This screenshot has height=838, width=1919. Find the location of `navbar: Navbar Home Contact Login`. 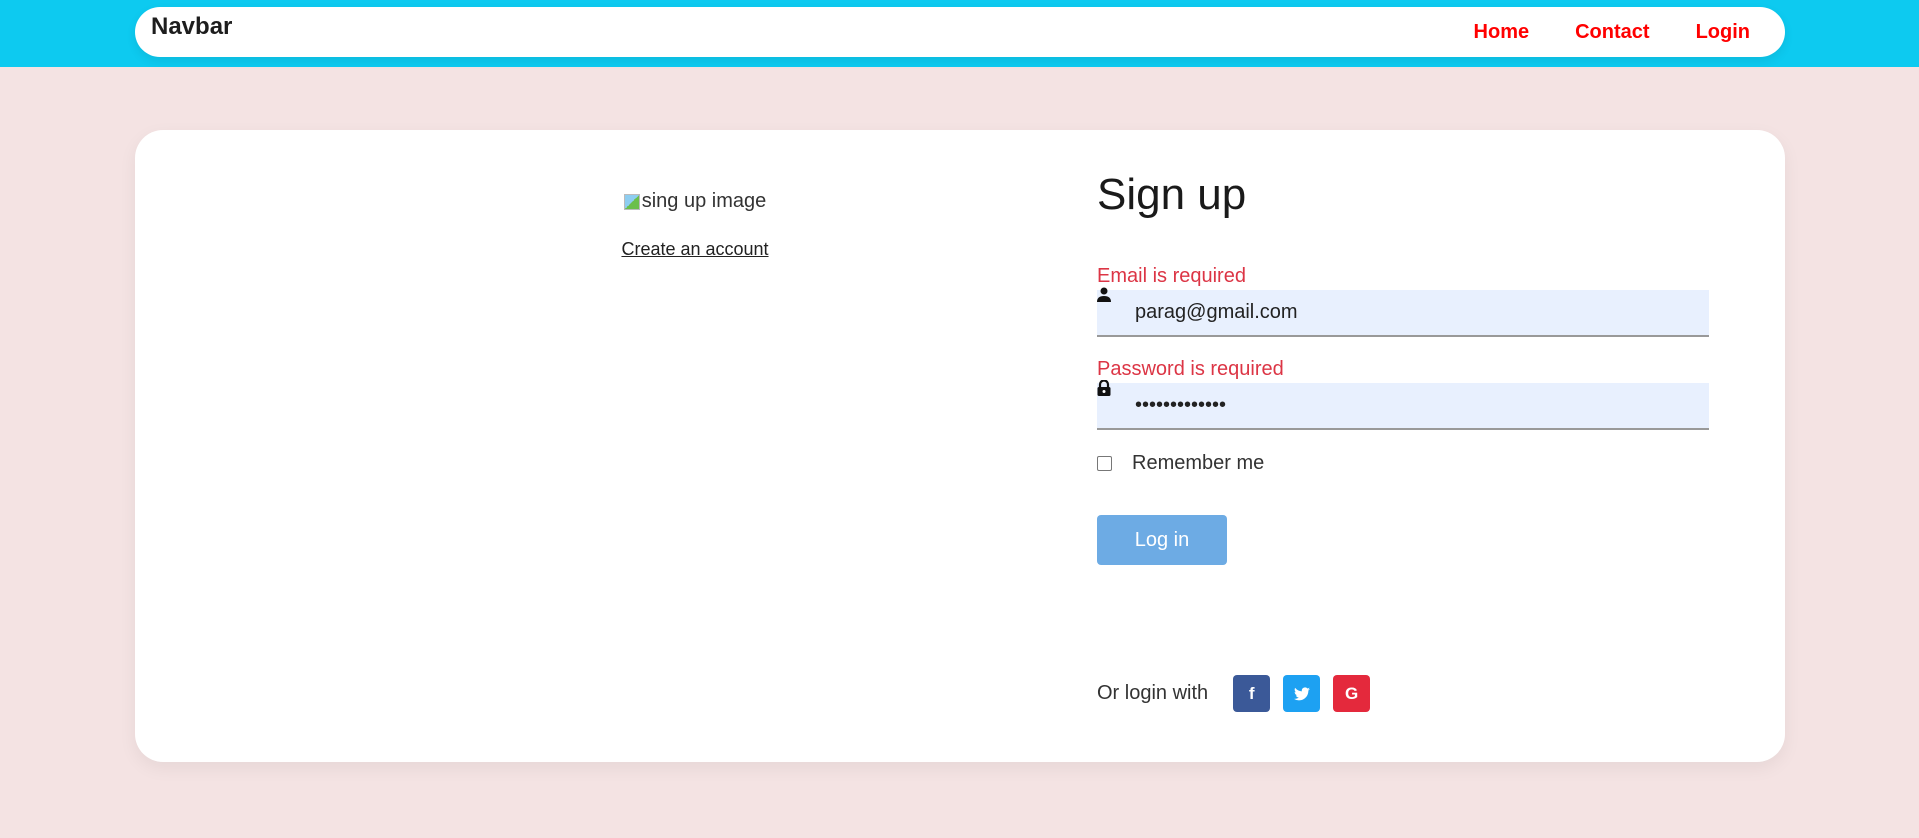

navbar: Navbar Home Contact Login is located at coordinates (960, 32).